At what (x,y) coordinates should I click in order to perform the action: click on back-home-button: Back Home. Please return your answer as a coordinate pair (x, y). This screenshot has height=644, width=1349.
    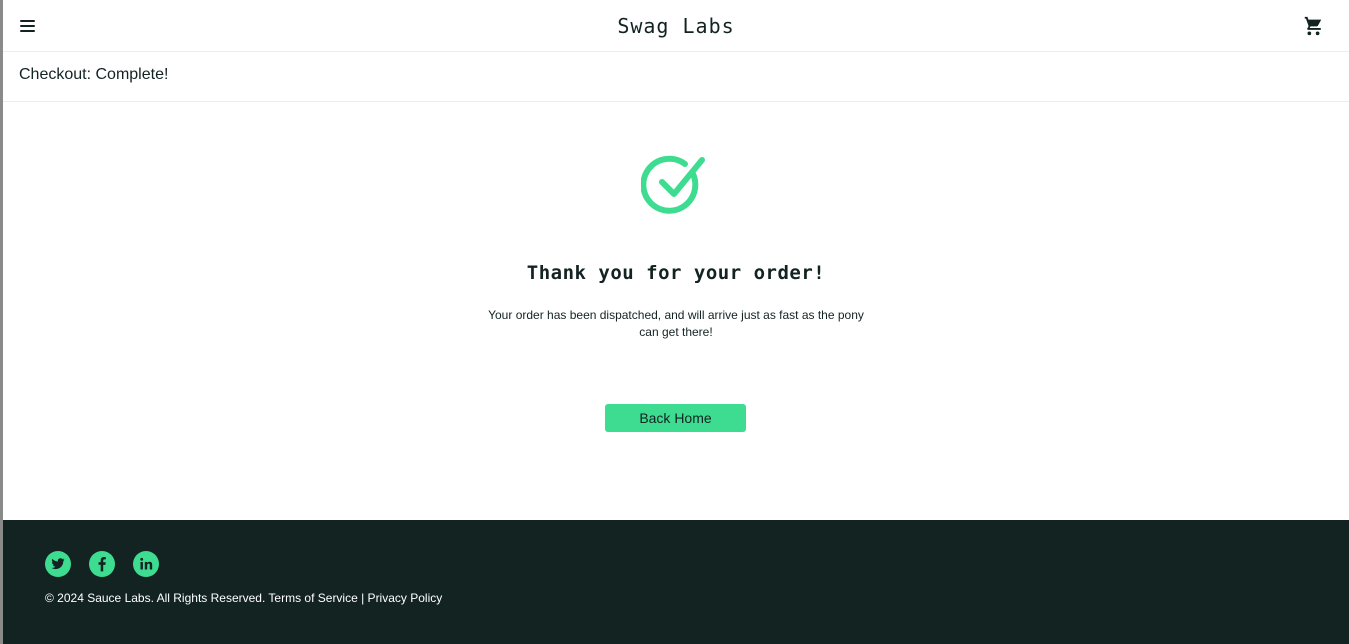
    Looking at the image, I should click on (675, 418).